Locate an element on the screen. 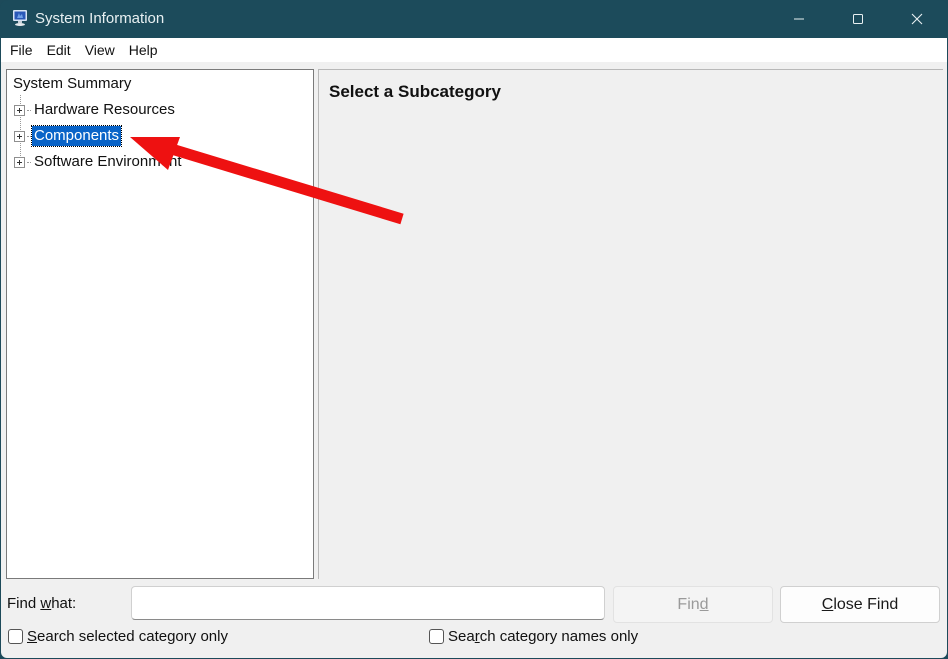  tree-item-components: Components is located at coordinates (68, 136).